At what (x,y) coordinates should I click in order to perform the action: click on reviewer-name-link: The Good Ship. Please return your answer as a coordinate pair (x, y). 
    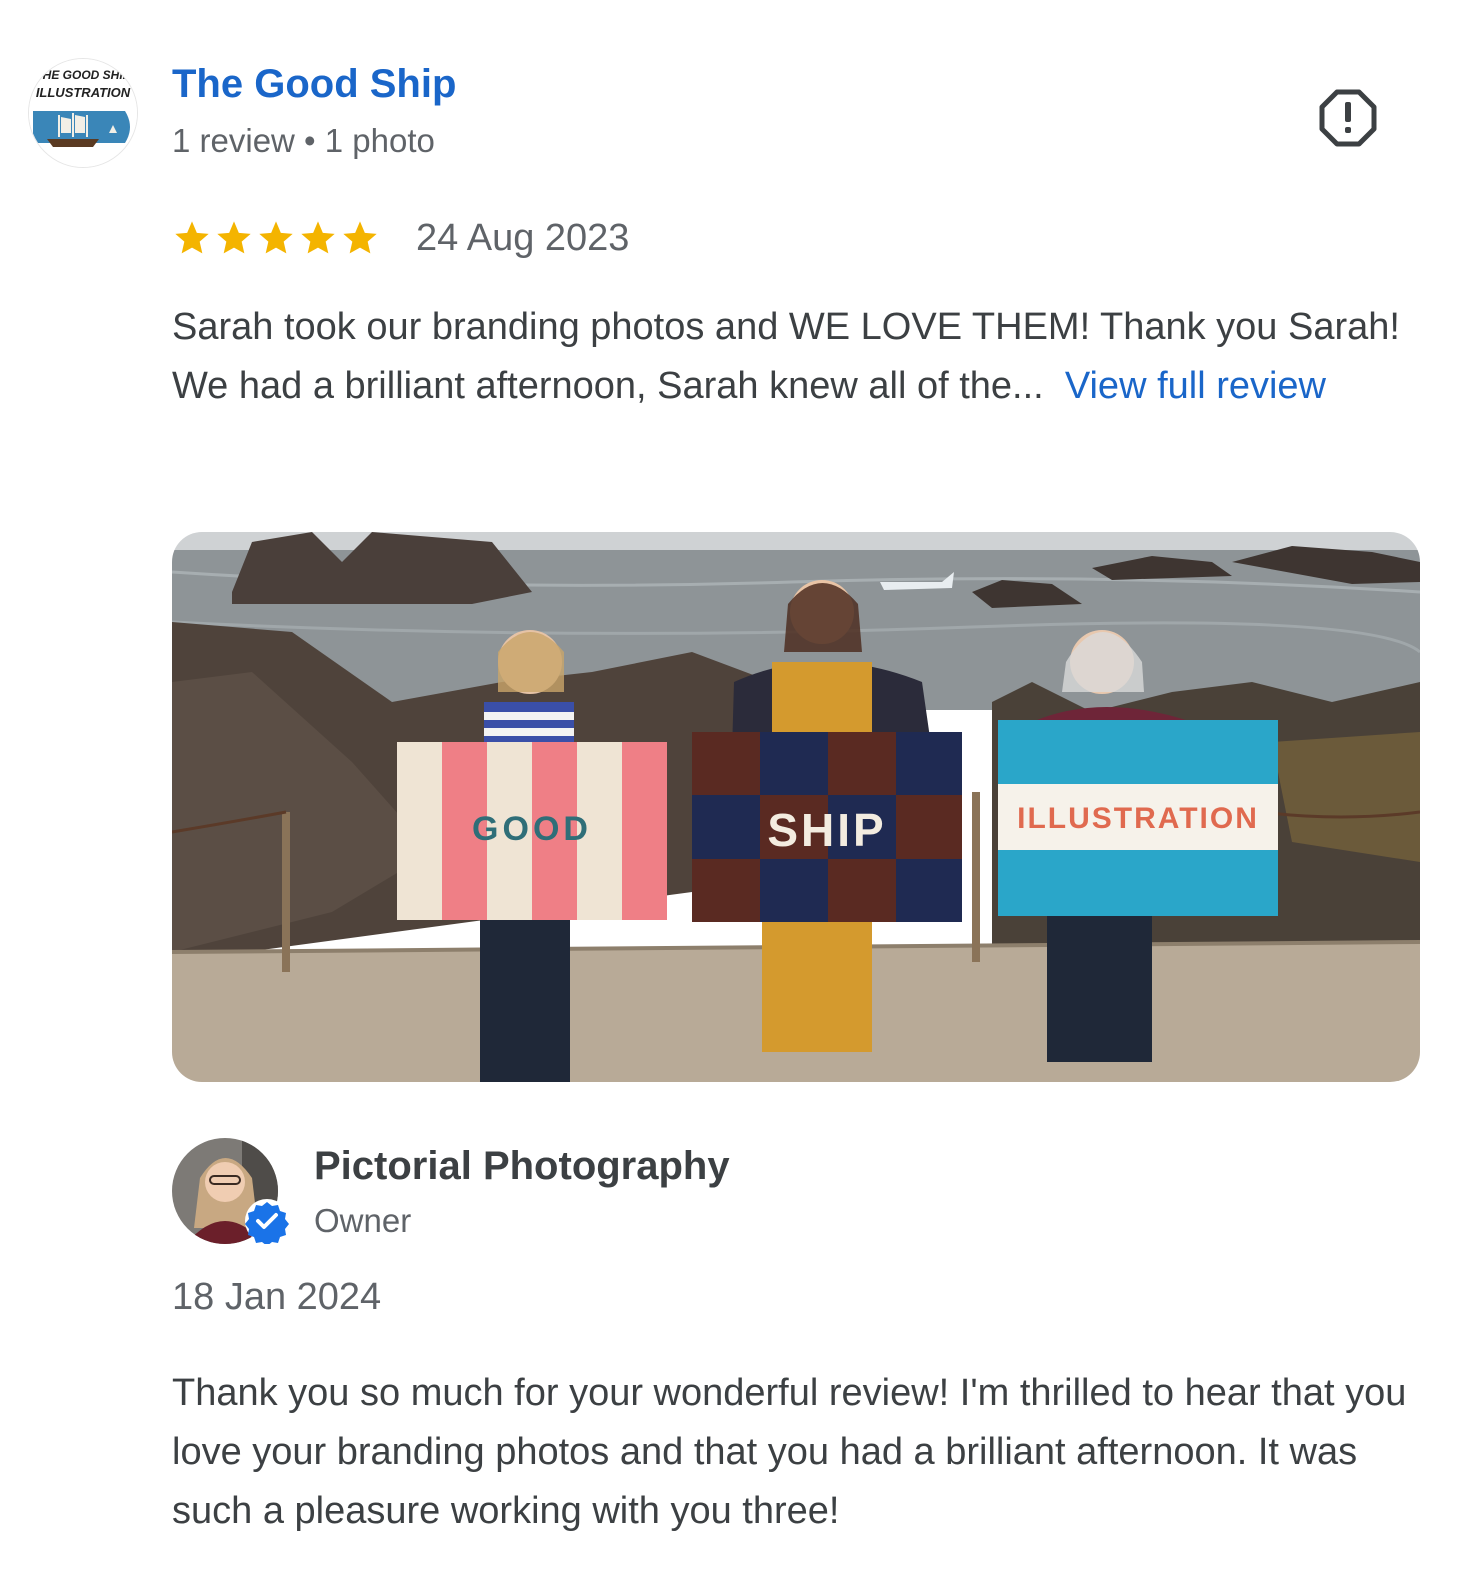
    Looking at the image, I should click on (314, 84).